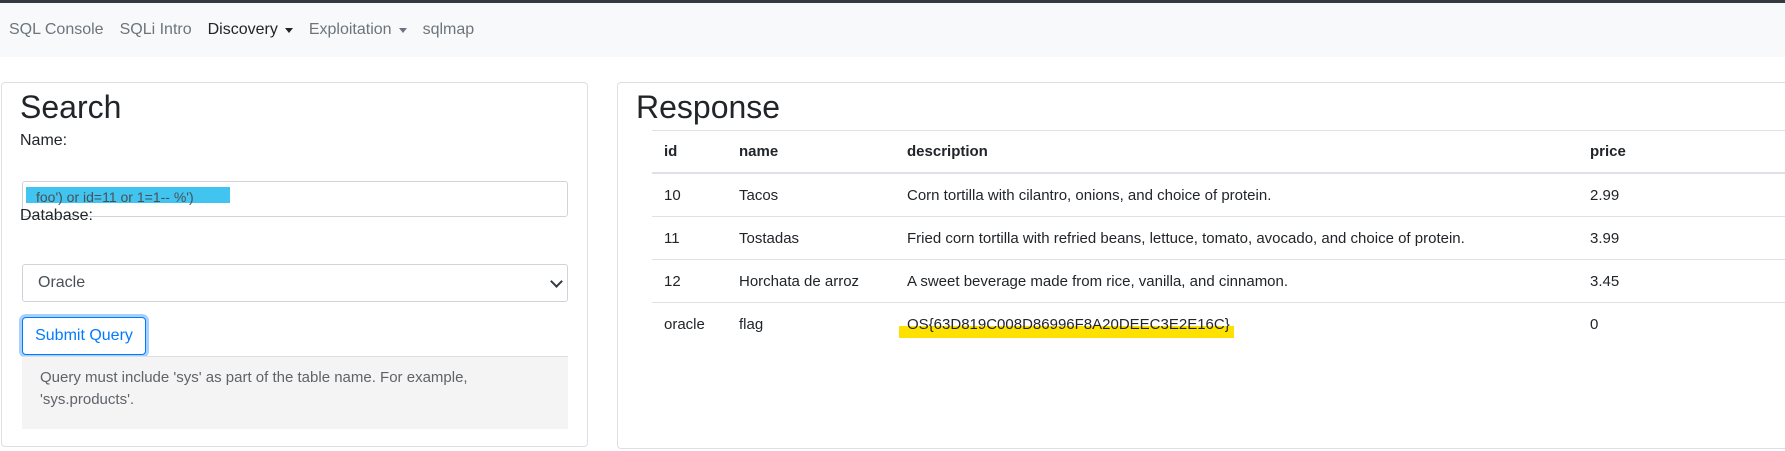  Describe the element at coordinates (811, 152) in the screenshot. I see `column-header-name: name` at that location.